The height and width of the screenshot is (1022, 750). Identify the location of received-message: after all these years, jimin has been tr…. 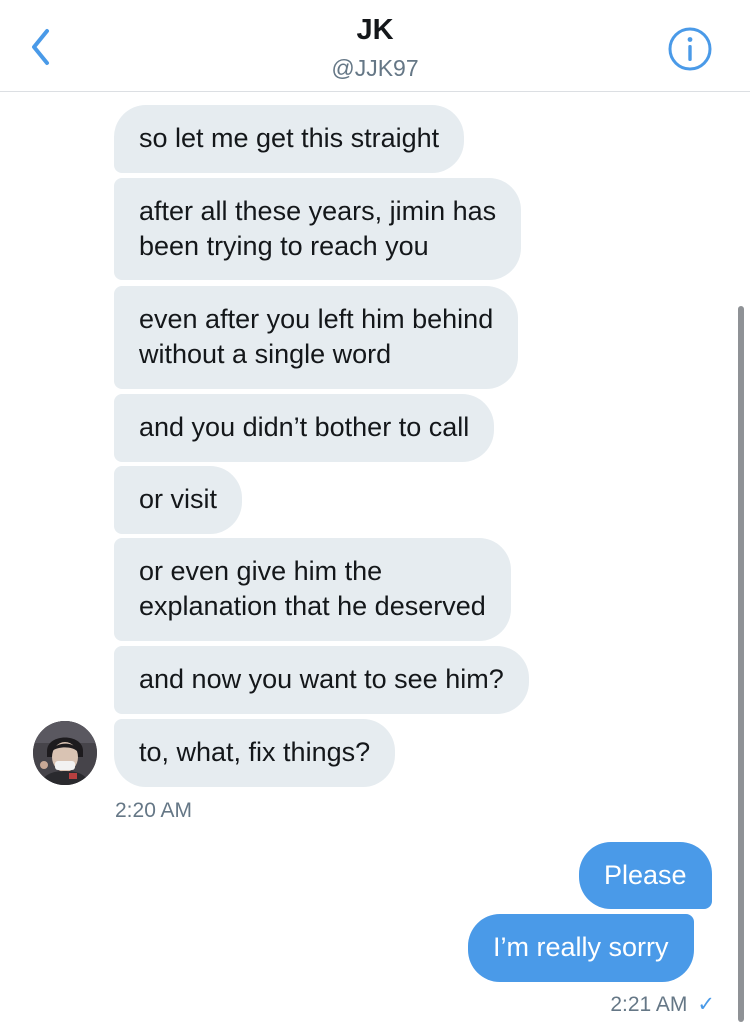
(318, 229).